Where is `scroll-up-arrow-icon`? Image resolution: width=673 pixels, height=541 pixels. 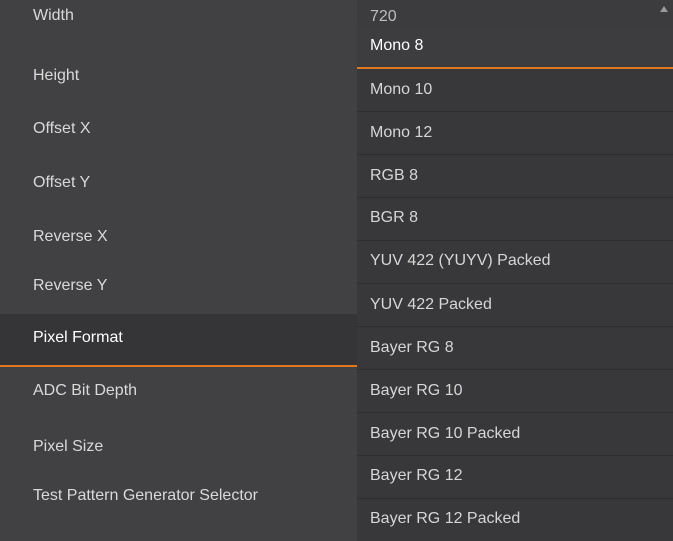
scroll-up-arrow-icon is located at coordinates (664, 9).